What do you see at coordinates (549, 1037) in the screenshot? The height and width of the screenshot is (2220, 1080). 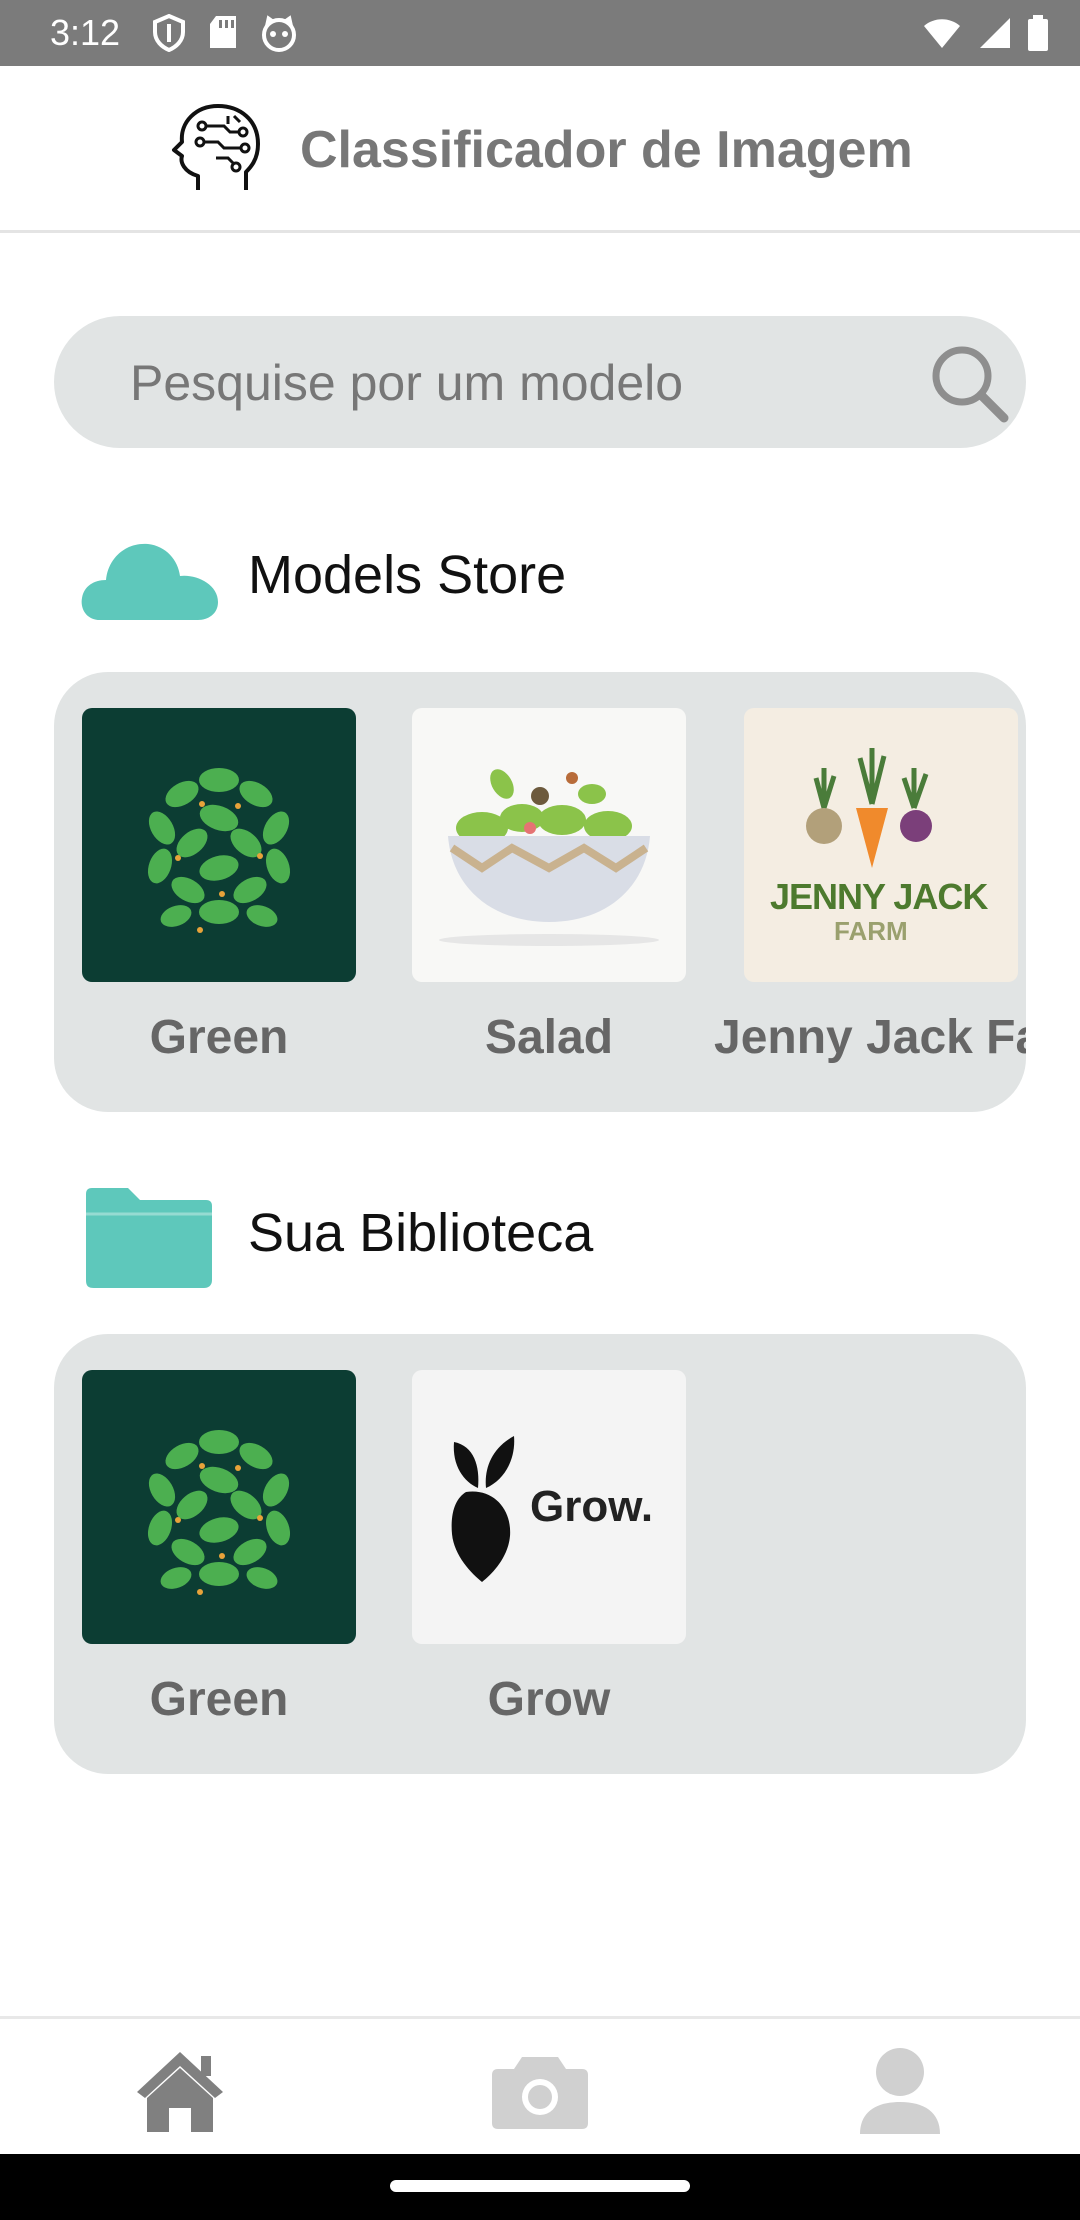 I see `model-label: Salad` at bounding box center [549, 1037].